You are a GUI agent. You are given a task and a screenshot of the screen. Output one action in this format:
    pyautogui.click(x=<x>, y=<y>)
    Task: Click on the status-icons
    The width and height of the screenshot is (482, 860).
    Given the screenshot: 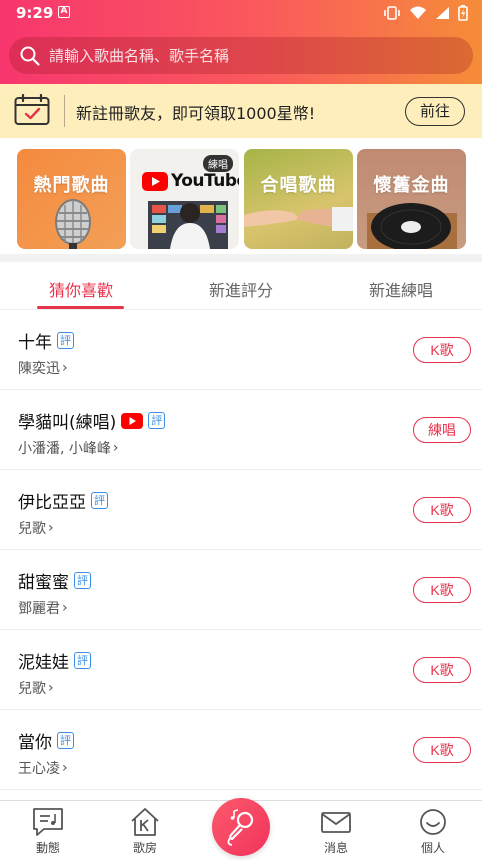 What is the action you would take?
    pyautogui.click(x=425, y=13)
    